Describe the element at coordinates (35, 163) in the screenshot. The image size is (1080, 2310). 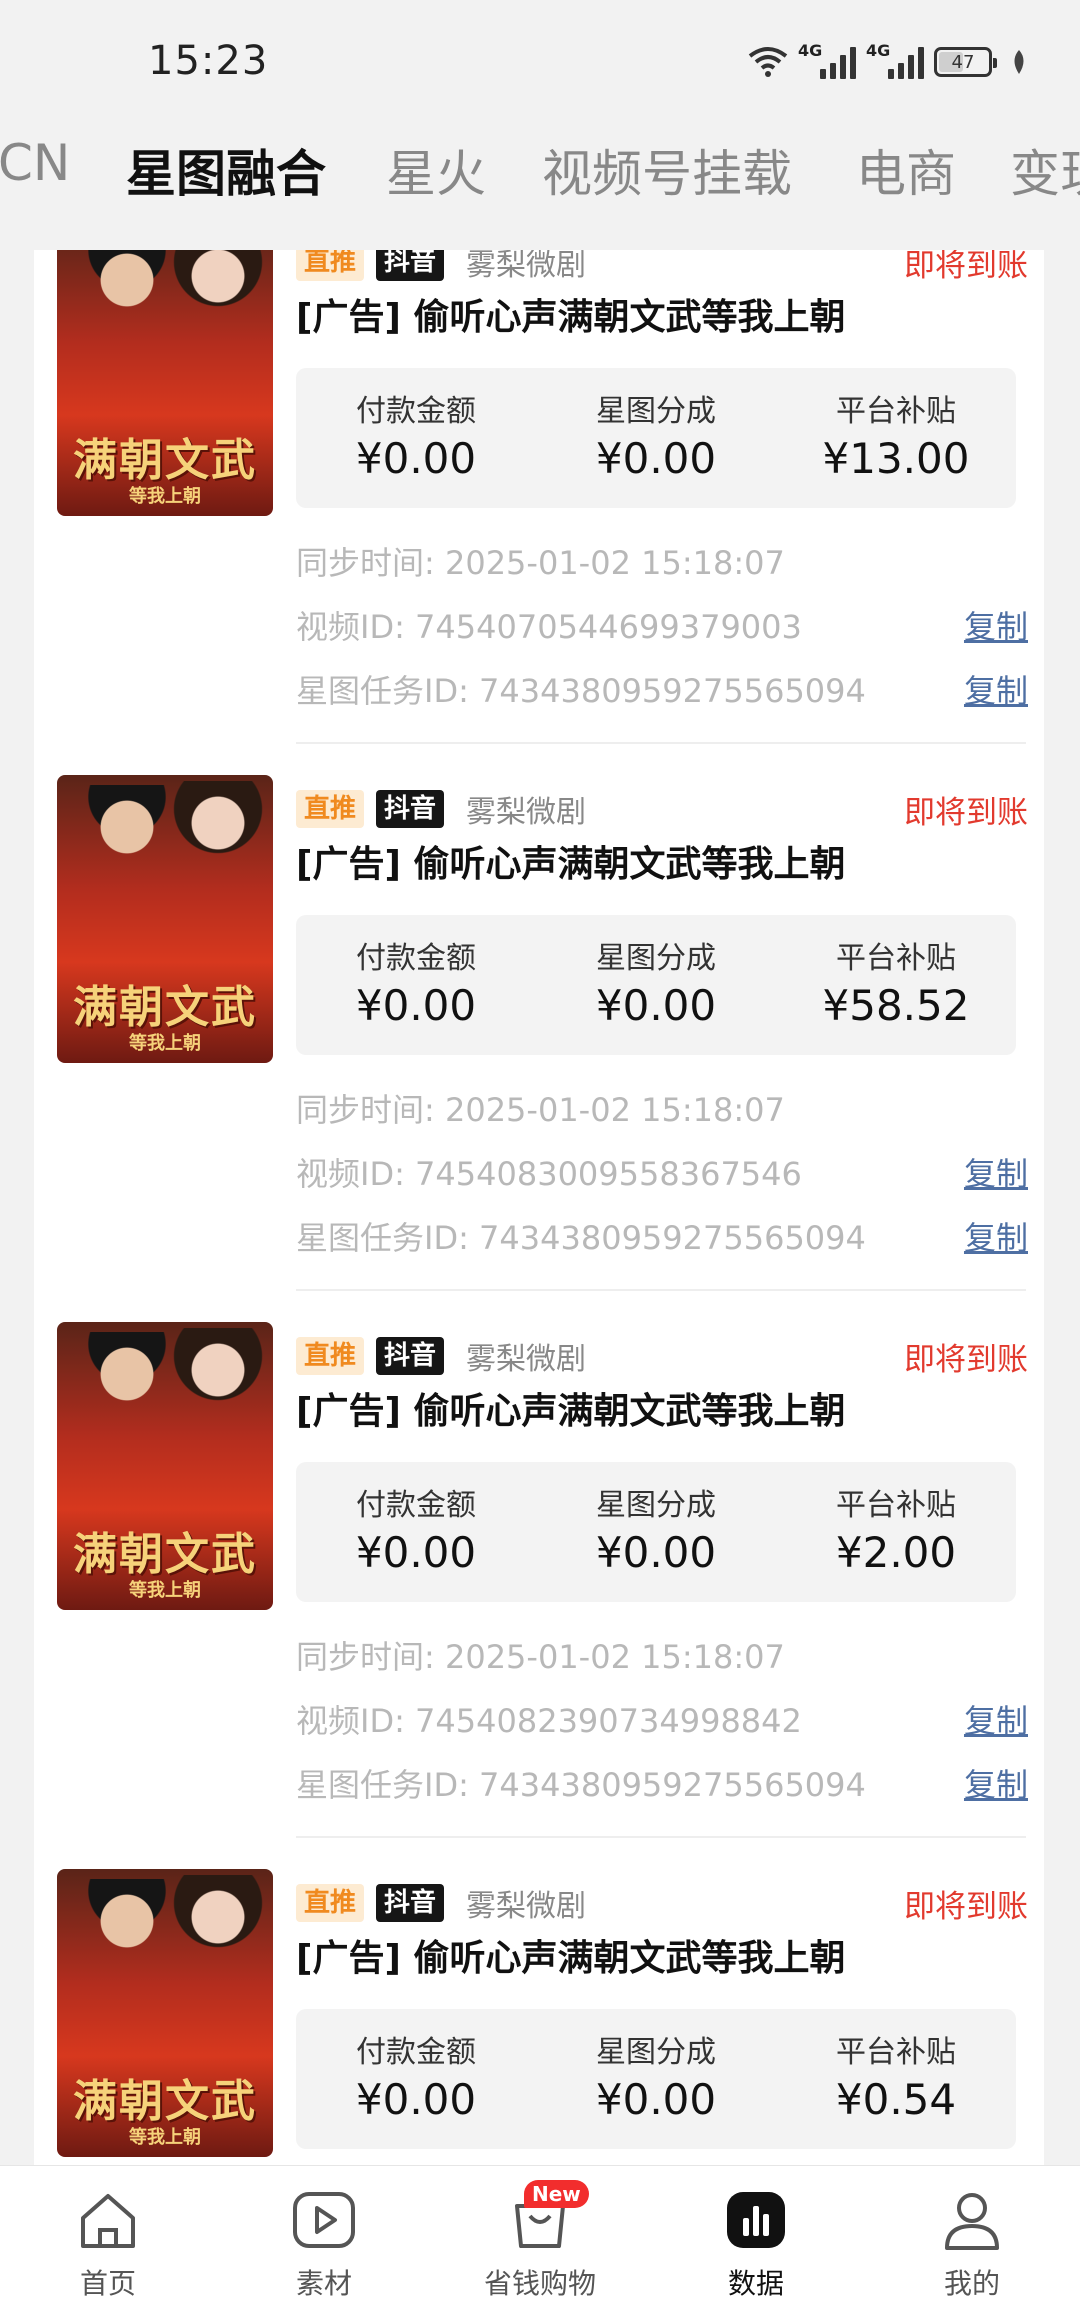
I see `tab-cn: CN` at that location.